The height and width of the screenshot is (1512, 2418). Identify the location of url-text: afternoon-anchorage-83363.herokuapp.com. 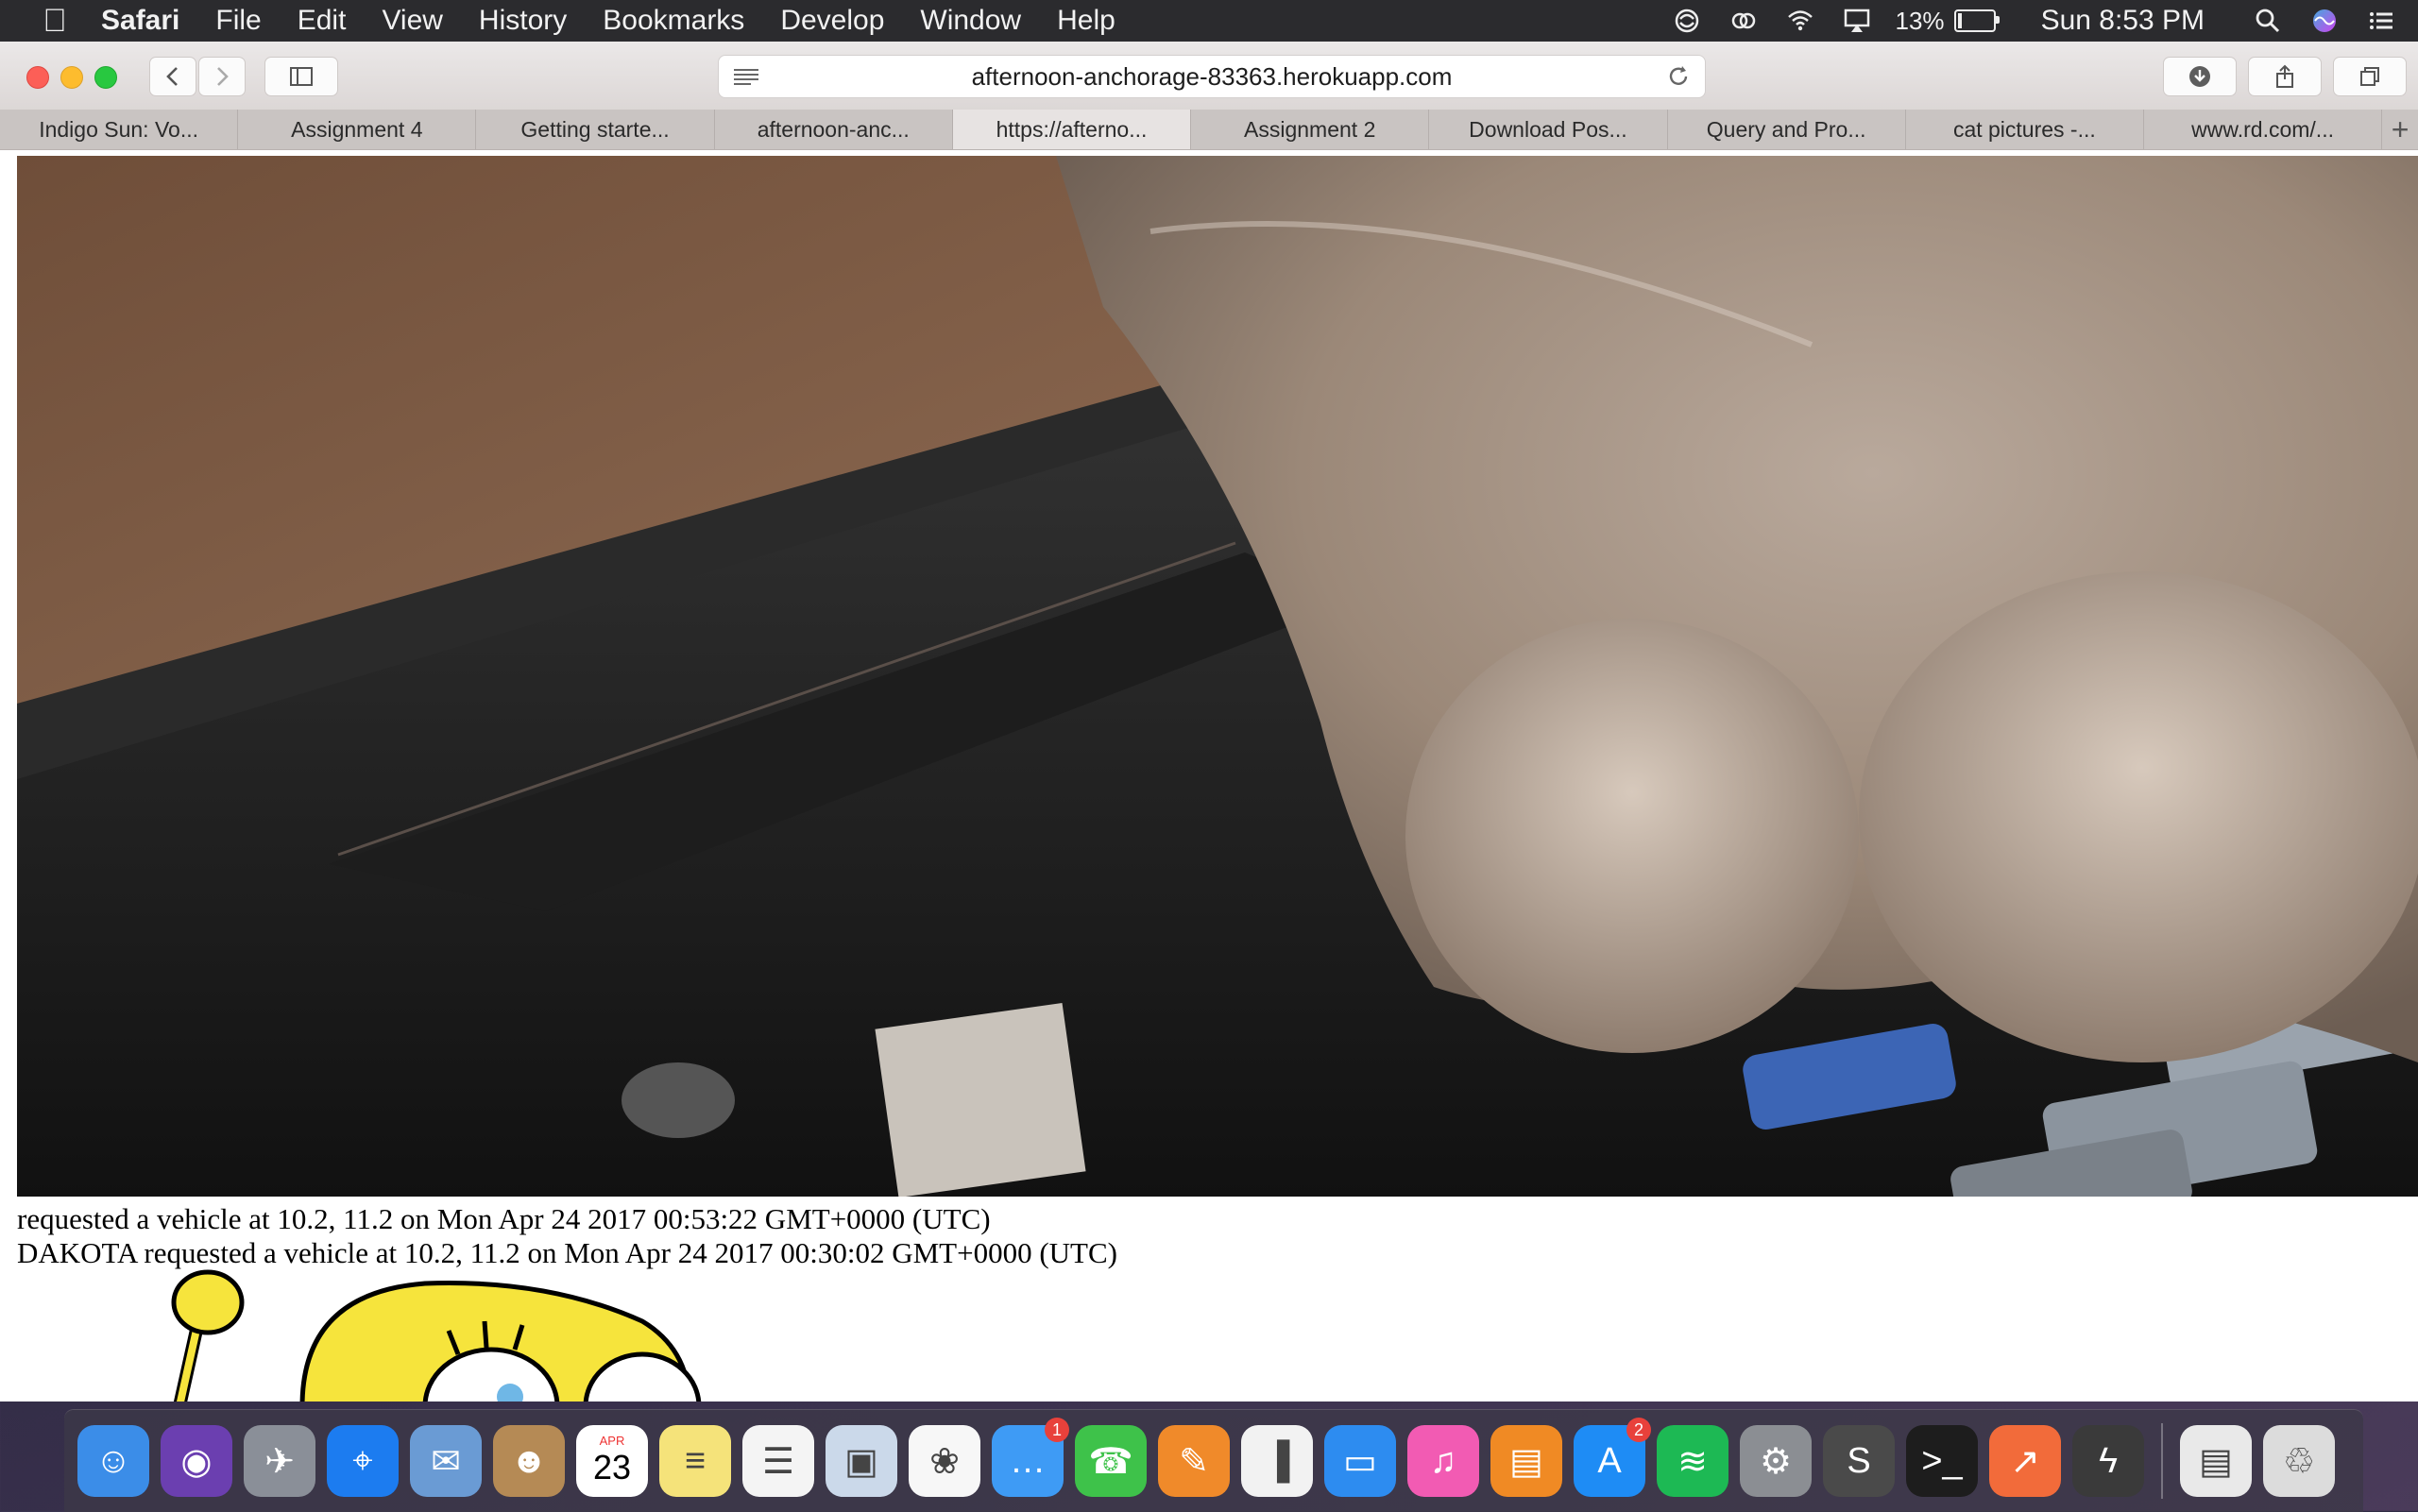
(1212, 76).